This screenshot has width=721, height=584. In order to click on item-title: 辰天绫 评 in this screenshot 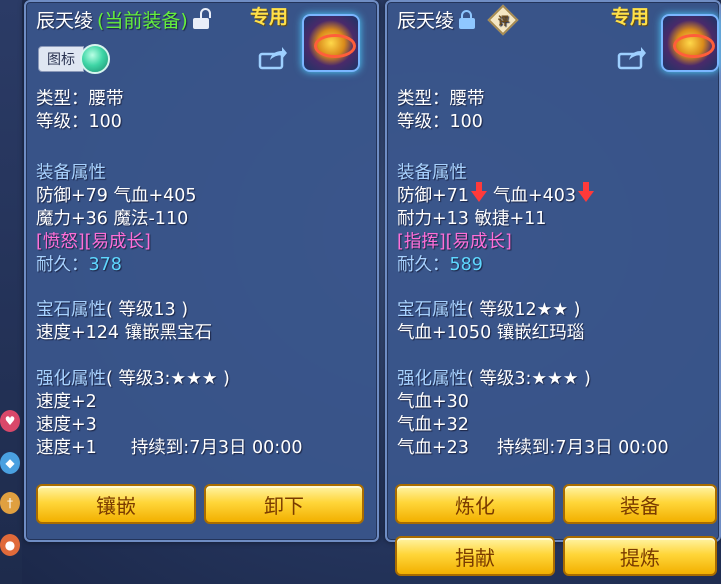, I will do `click(458, 19)`.